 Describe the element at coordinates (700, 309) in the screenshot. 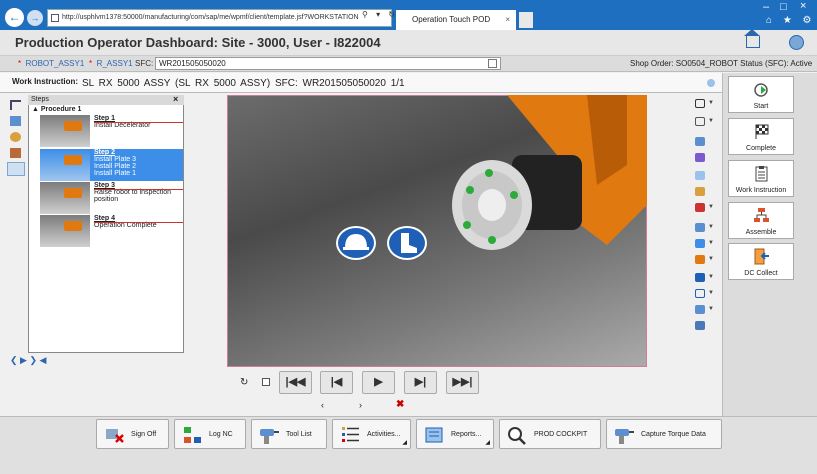

I see `shading-icon` at that location.